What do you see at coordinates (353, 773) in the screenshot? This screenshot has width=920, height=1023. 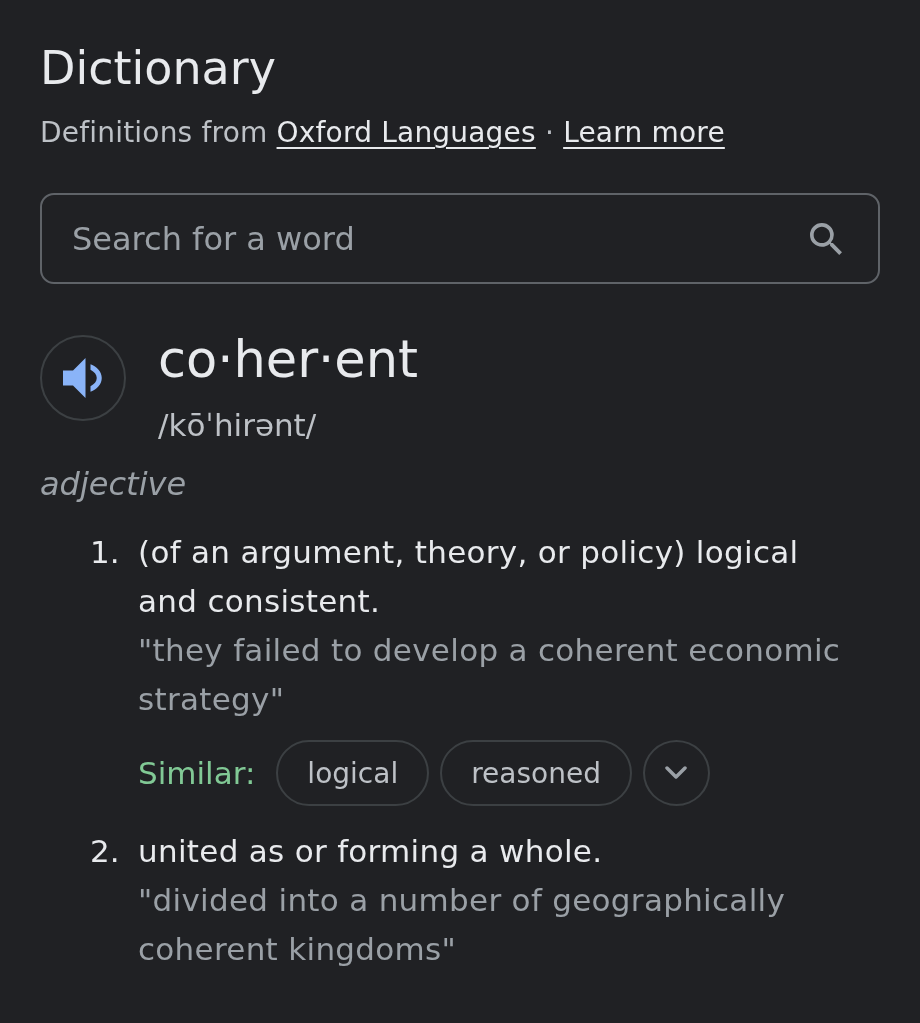 I see `synonym-chip: logical` at bounding box center [353, 773].